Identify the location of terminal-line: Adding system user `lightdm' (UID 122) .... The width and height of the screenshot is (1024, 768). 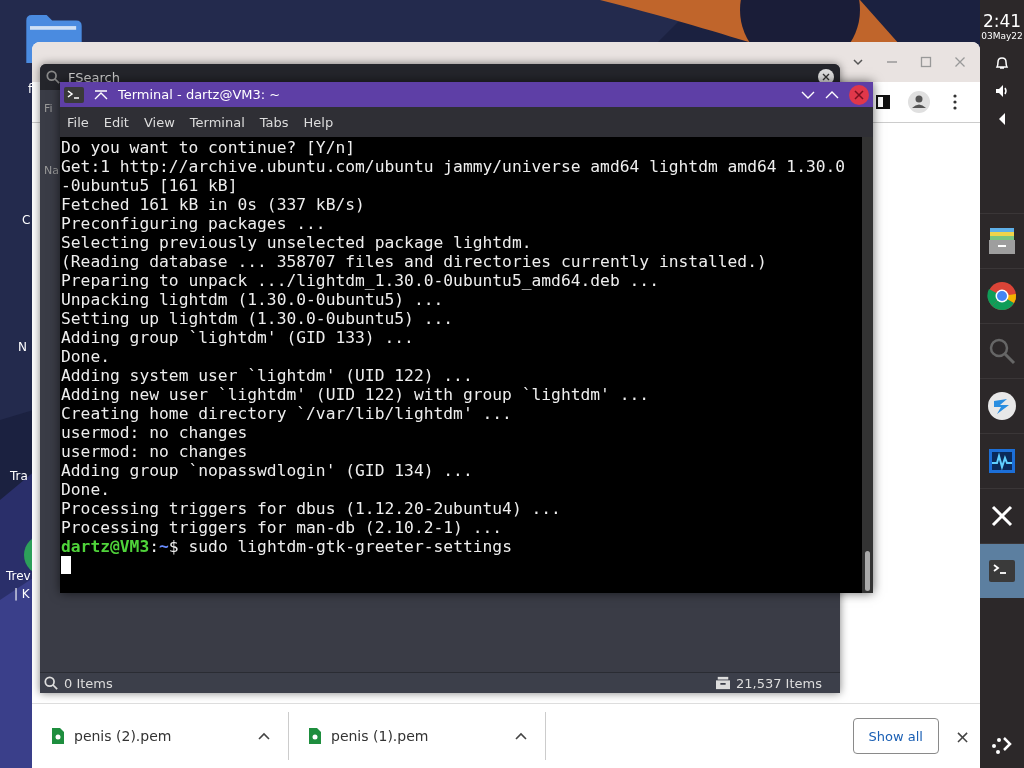
(267, 375).